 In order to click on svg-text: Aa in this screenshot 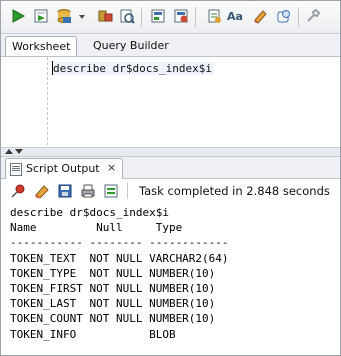, I will do `click(235, 16)`.